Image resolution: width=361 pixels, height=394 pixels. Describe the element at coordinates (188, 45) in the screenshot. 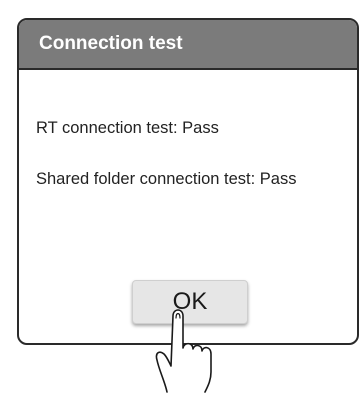

I see `dialog-header: Connection test` at that location.